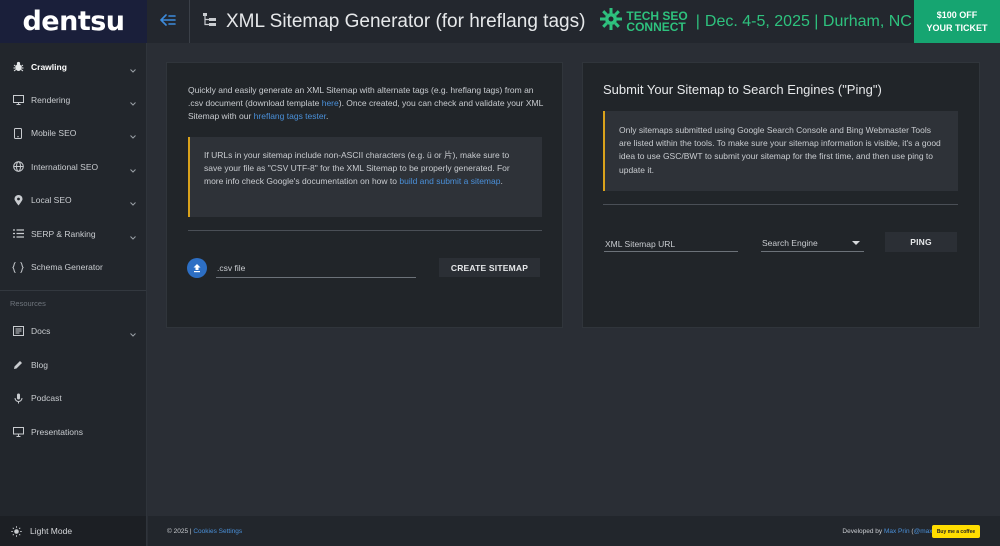 Image resolution: width=1000 pixels, height=546 pixels. I want to click on note-text: ., so click(501, 181).